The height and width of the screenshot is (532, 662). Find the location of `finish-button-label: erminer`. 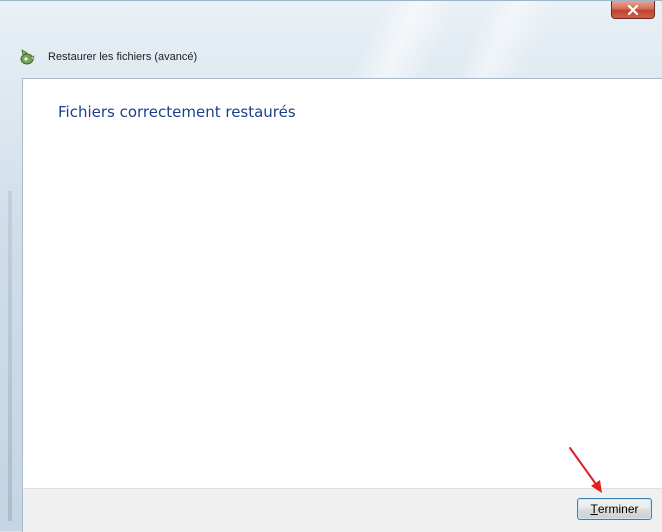

finish-button-label: erminer is located at coordinates (618, 509).